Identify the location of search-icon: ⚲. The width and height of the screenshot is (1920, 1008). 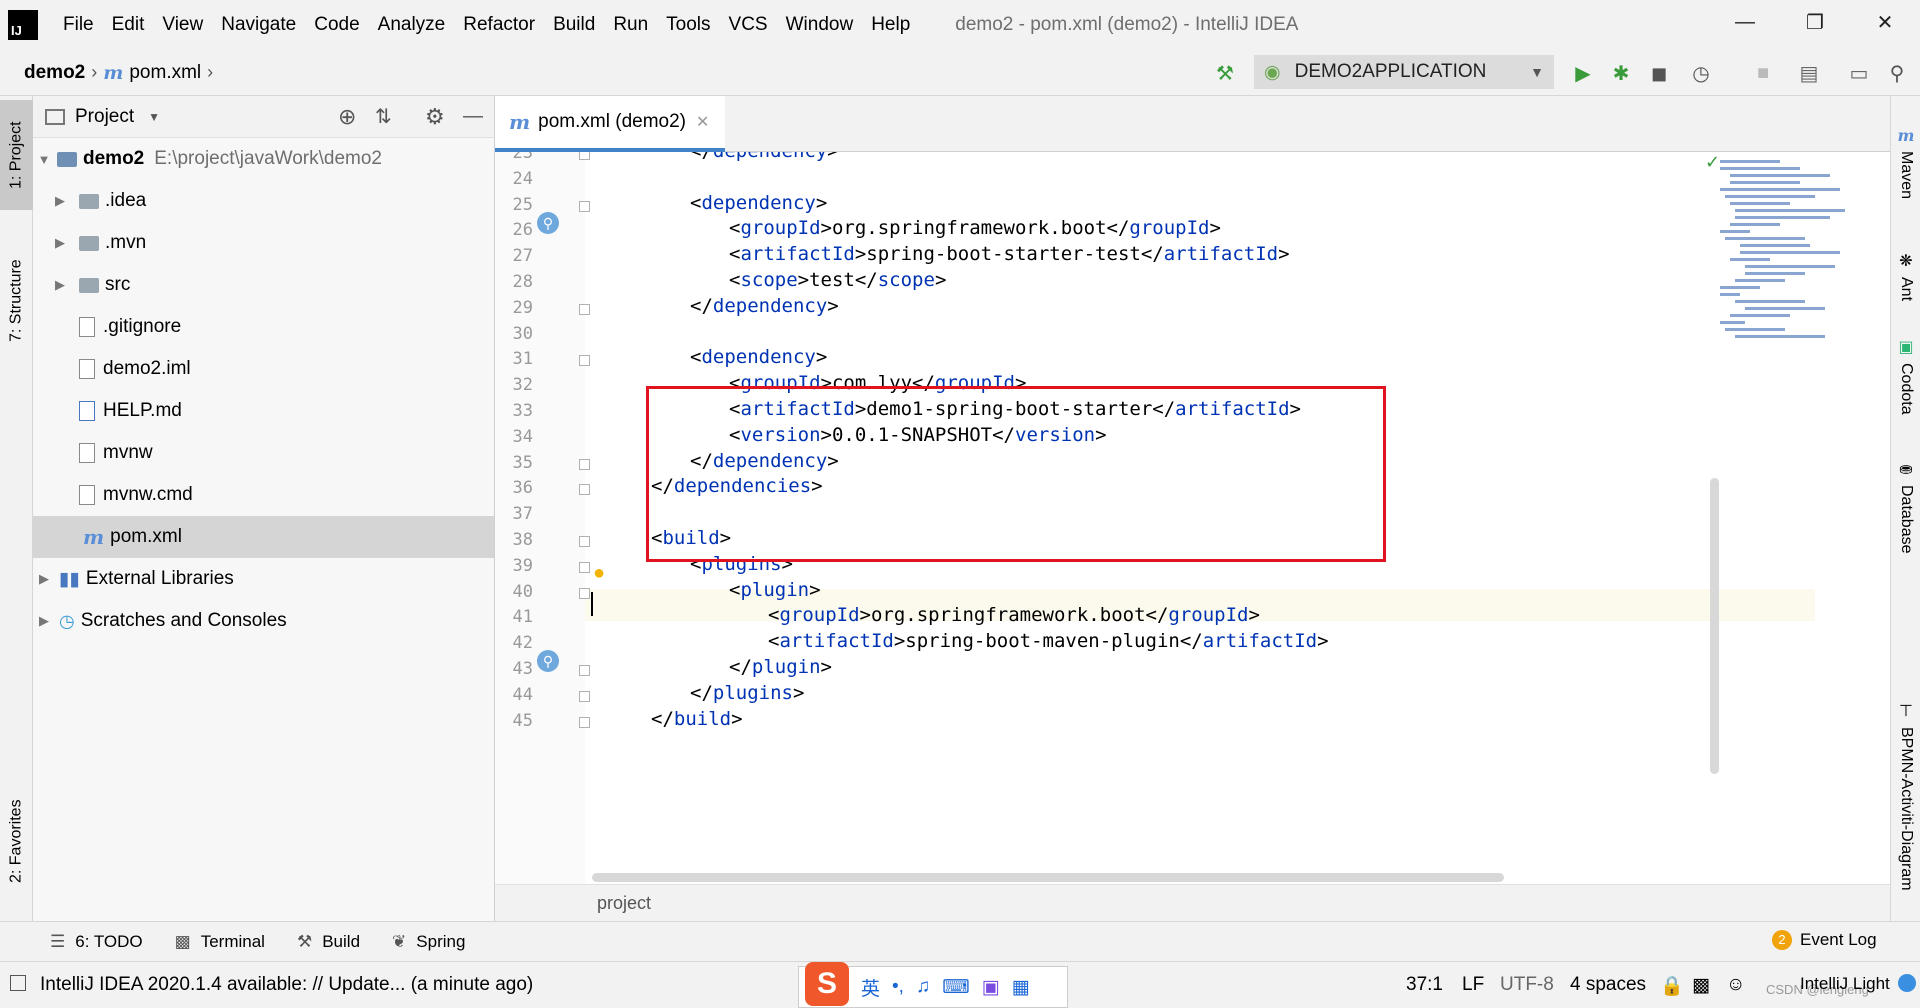
(1897, 73).